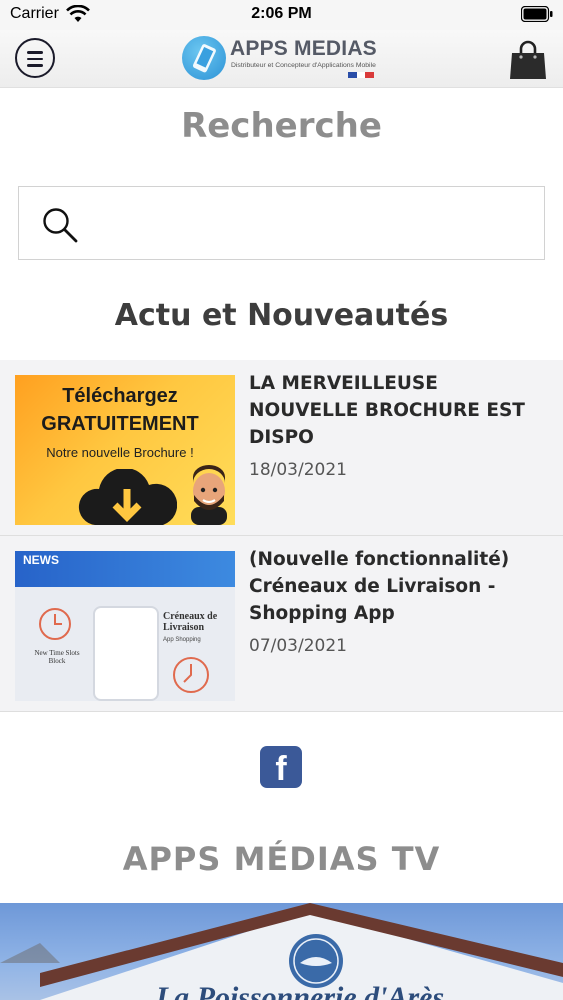 This screenshot has width=563, height=1000. What do you see at coordinates (281, 951) in the screenshot?
I see `tv-video-thumbnail: La Poissonnerie d'Arès` at bounding box center [281, 951].